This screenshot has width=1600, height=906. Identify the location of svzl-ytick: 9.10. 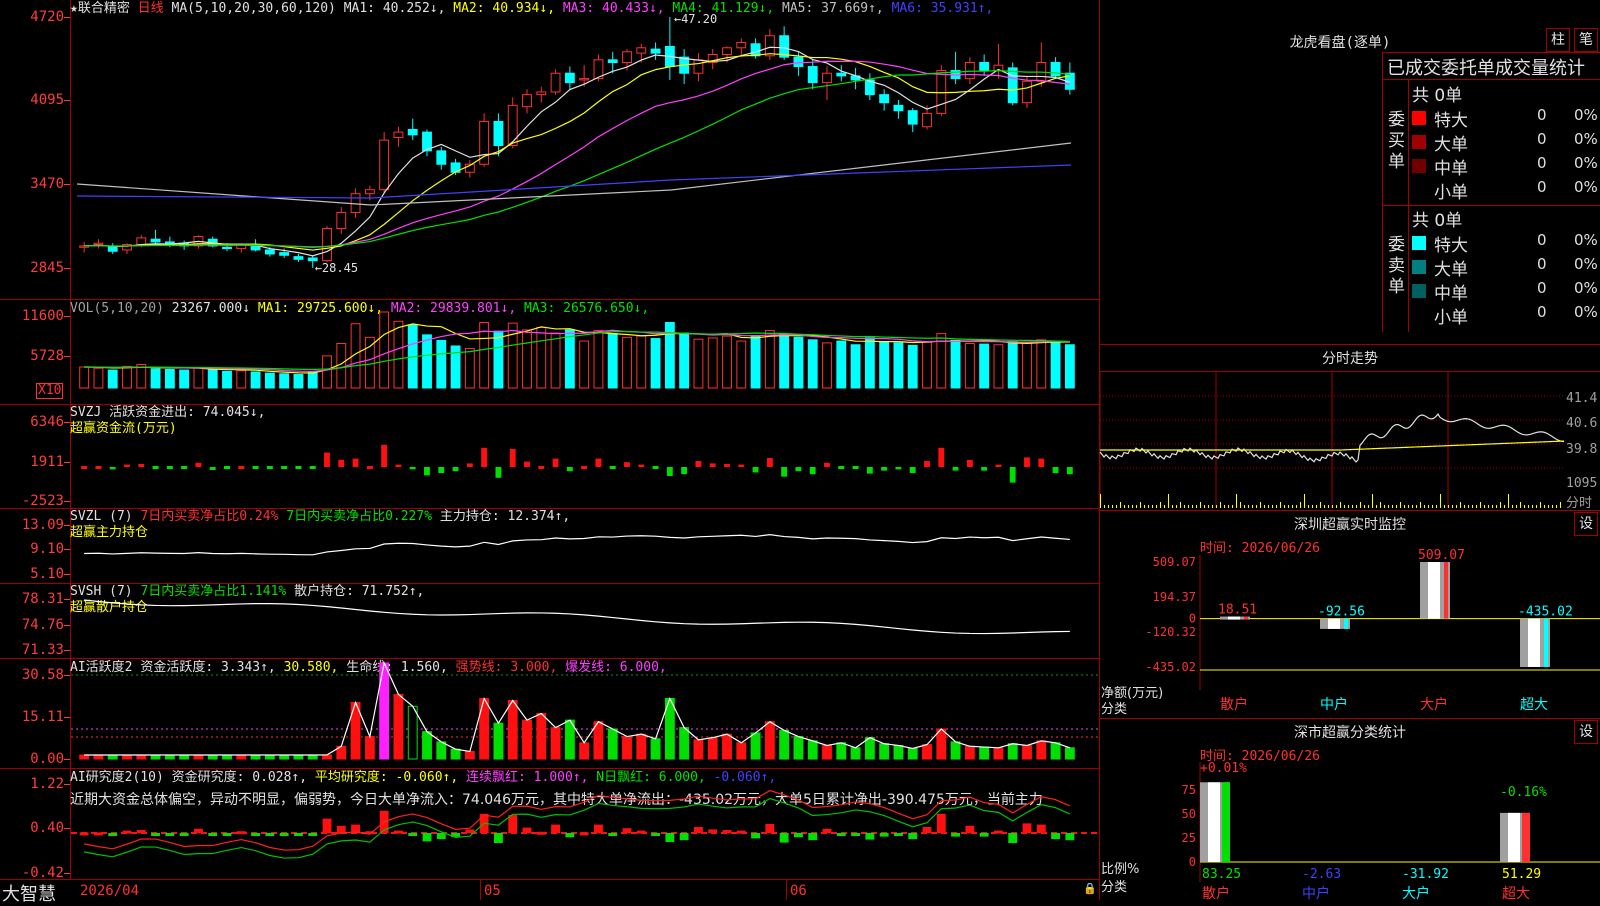
(47, 549).